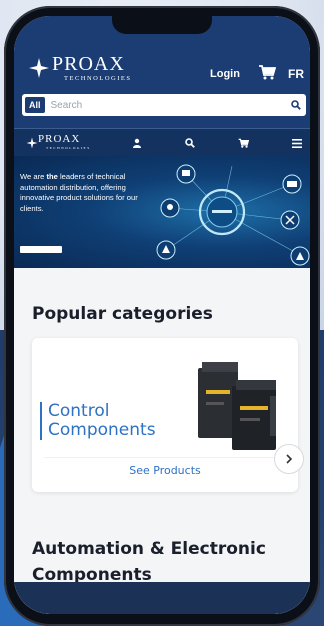  Describe the element at coordinates (168, 105) in the screenshot. I see `search-input` at that location.